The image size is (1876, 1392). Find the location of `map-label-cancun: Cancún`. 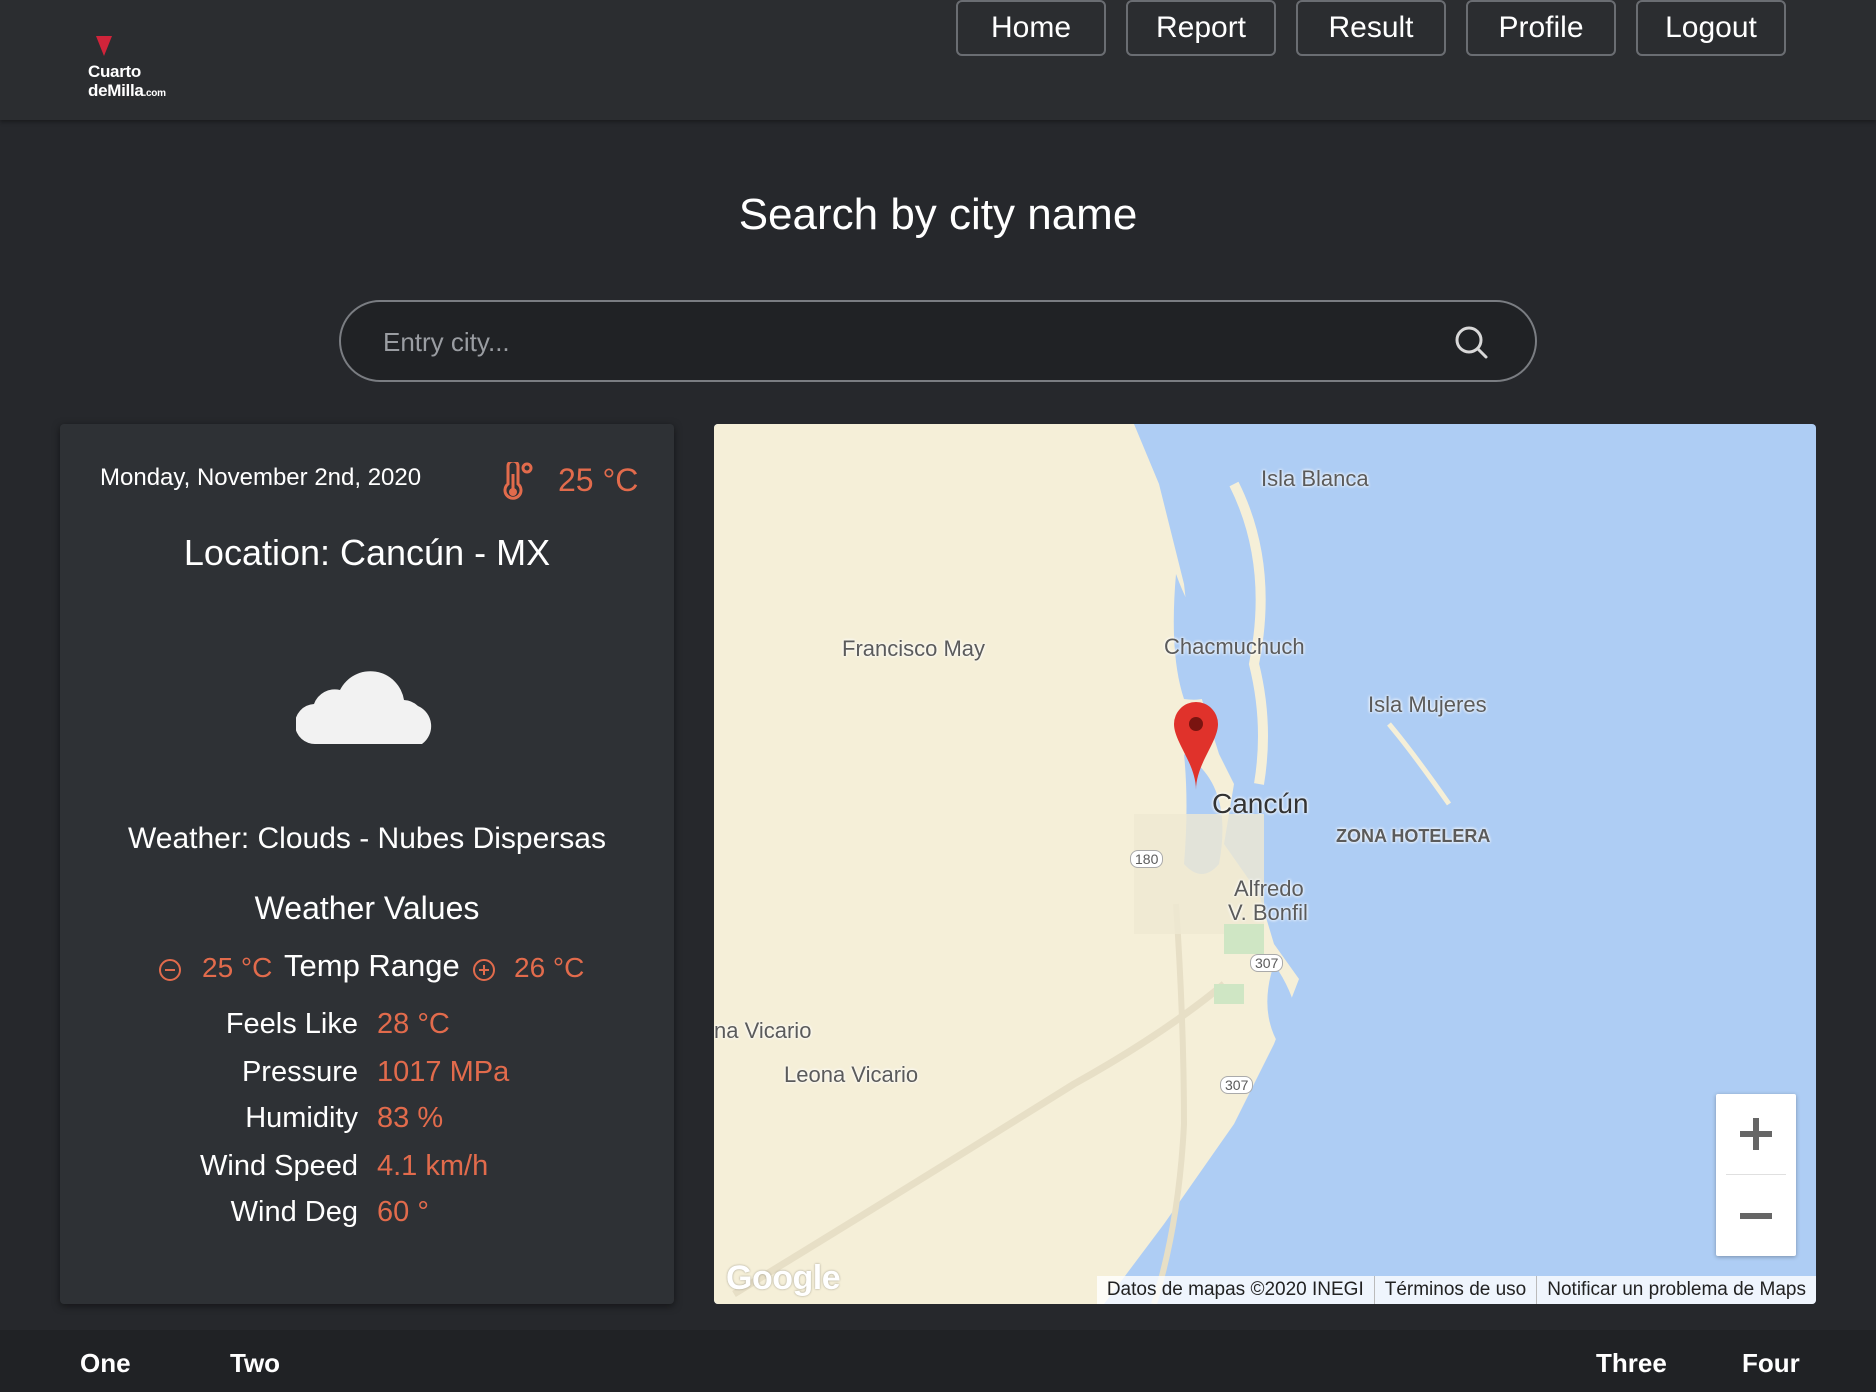

map-label-cancun: Cancún is located at coordinates (1260, 803).